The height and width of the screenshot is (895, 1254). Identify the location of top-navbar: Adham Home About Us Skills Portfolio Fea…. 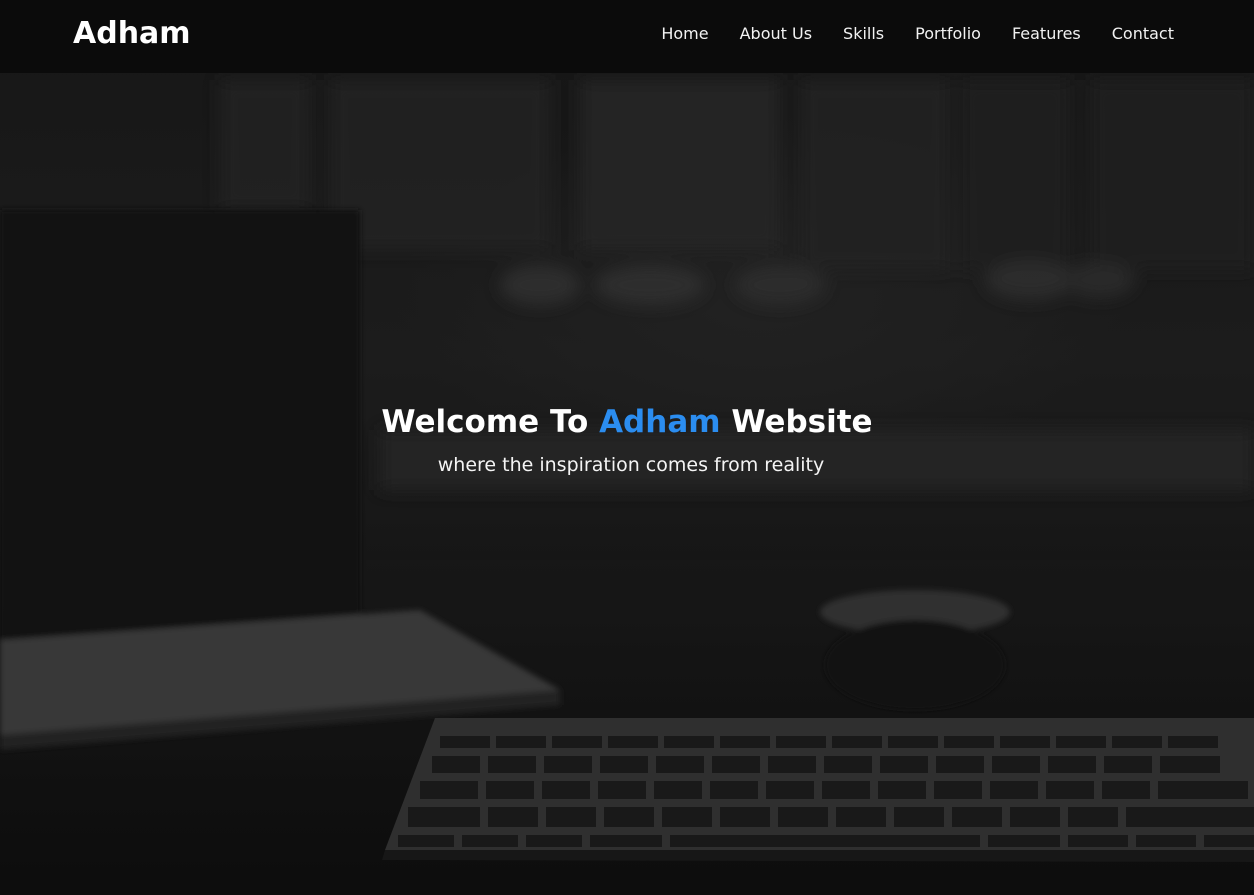
(627, 36).